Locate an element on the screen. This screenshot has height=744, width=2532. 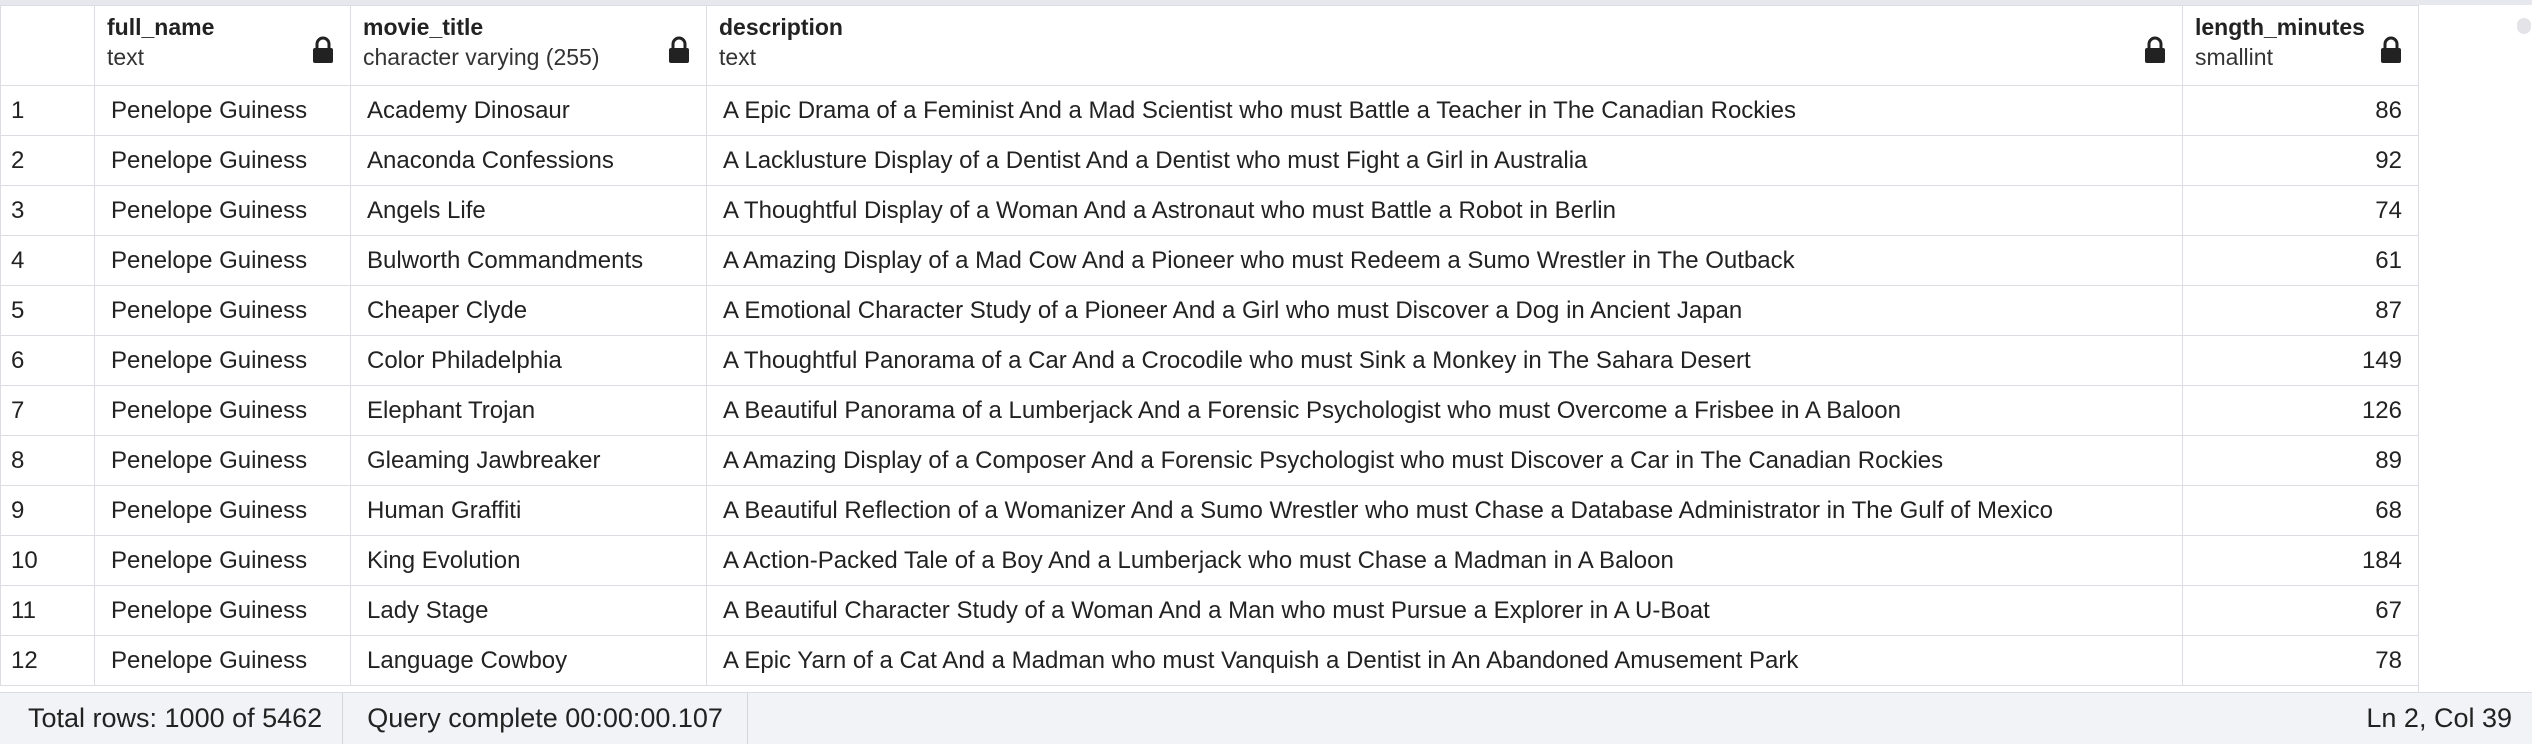
row-number: 8 is located at coordinates (47, 460).